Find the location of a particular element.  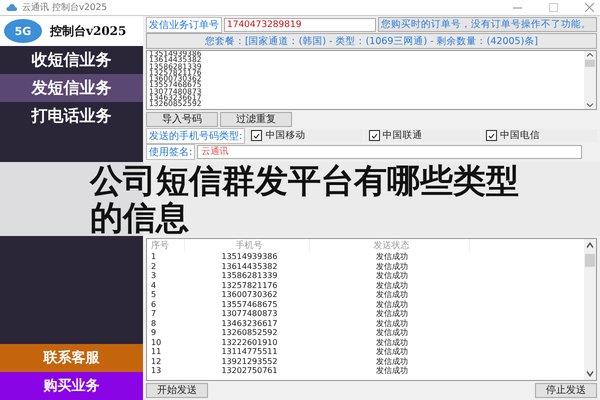

banner-title: 公司短信群发平台有哪些类型的信息 is located at coordinates (305, 199).